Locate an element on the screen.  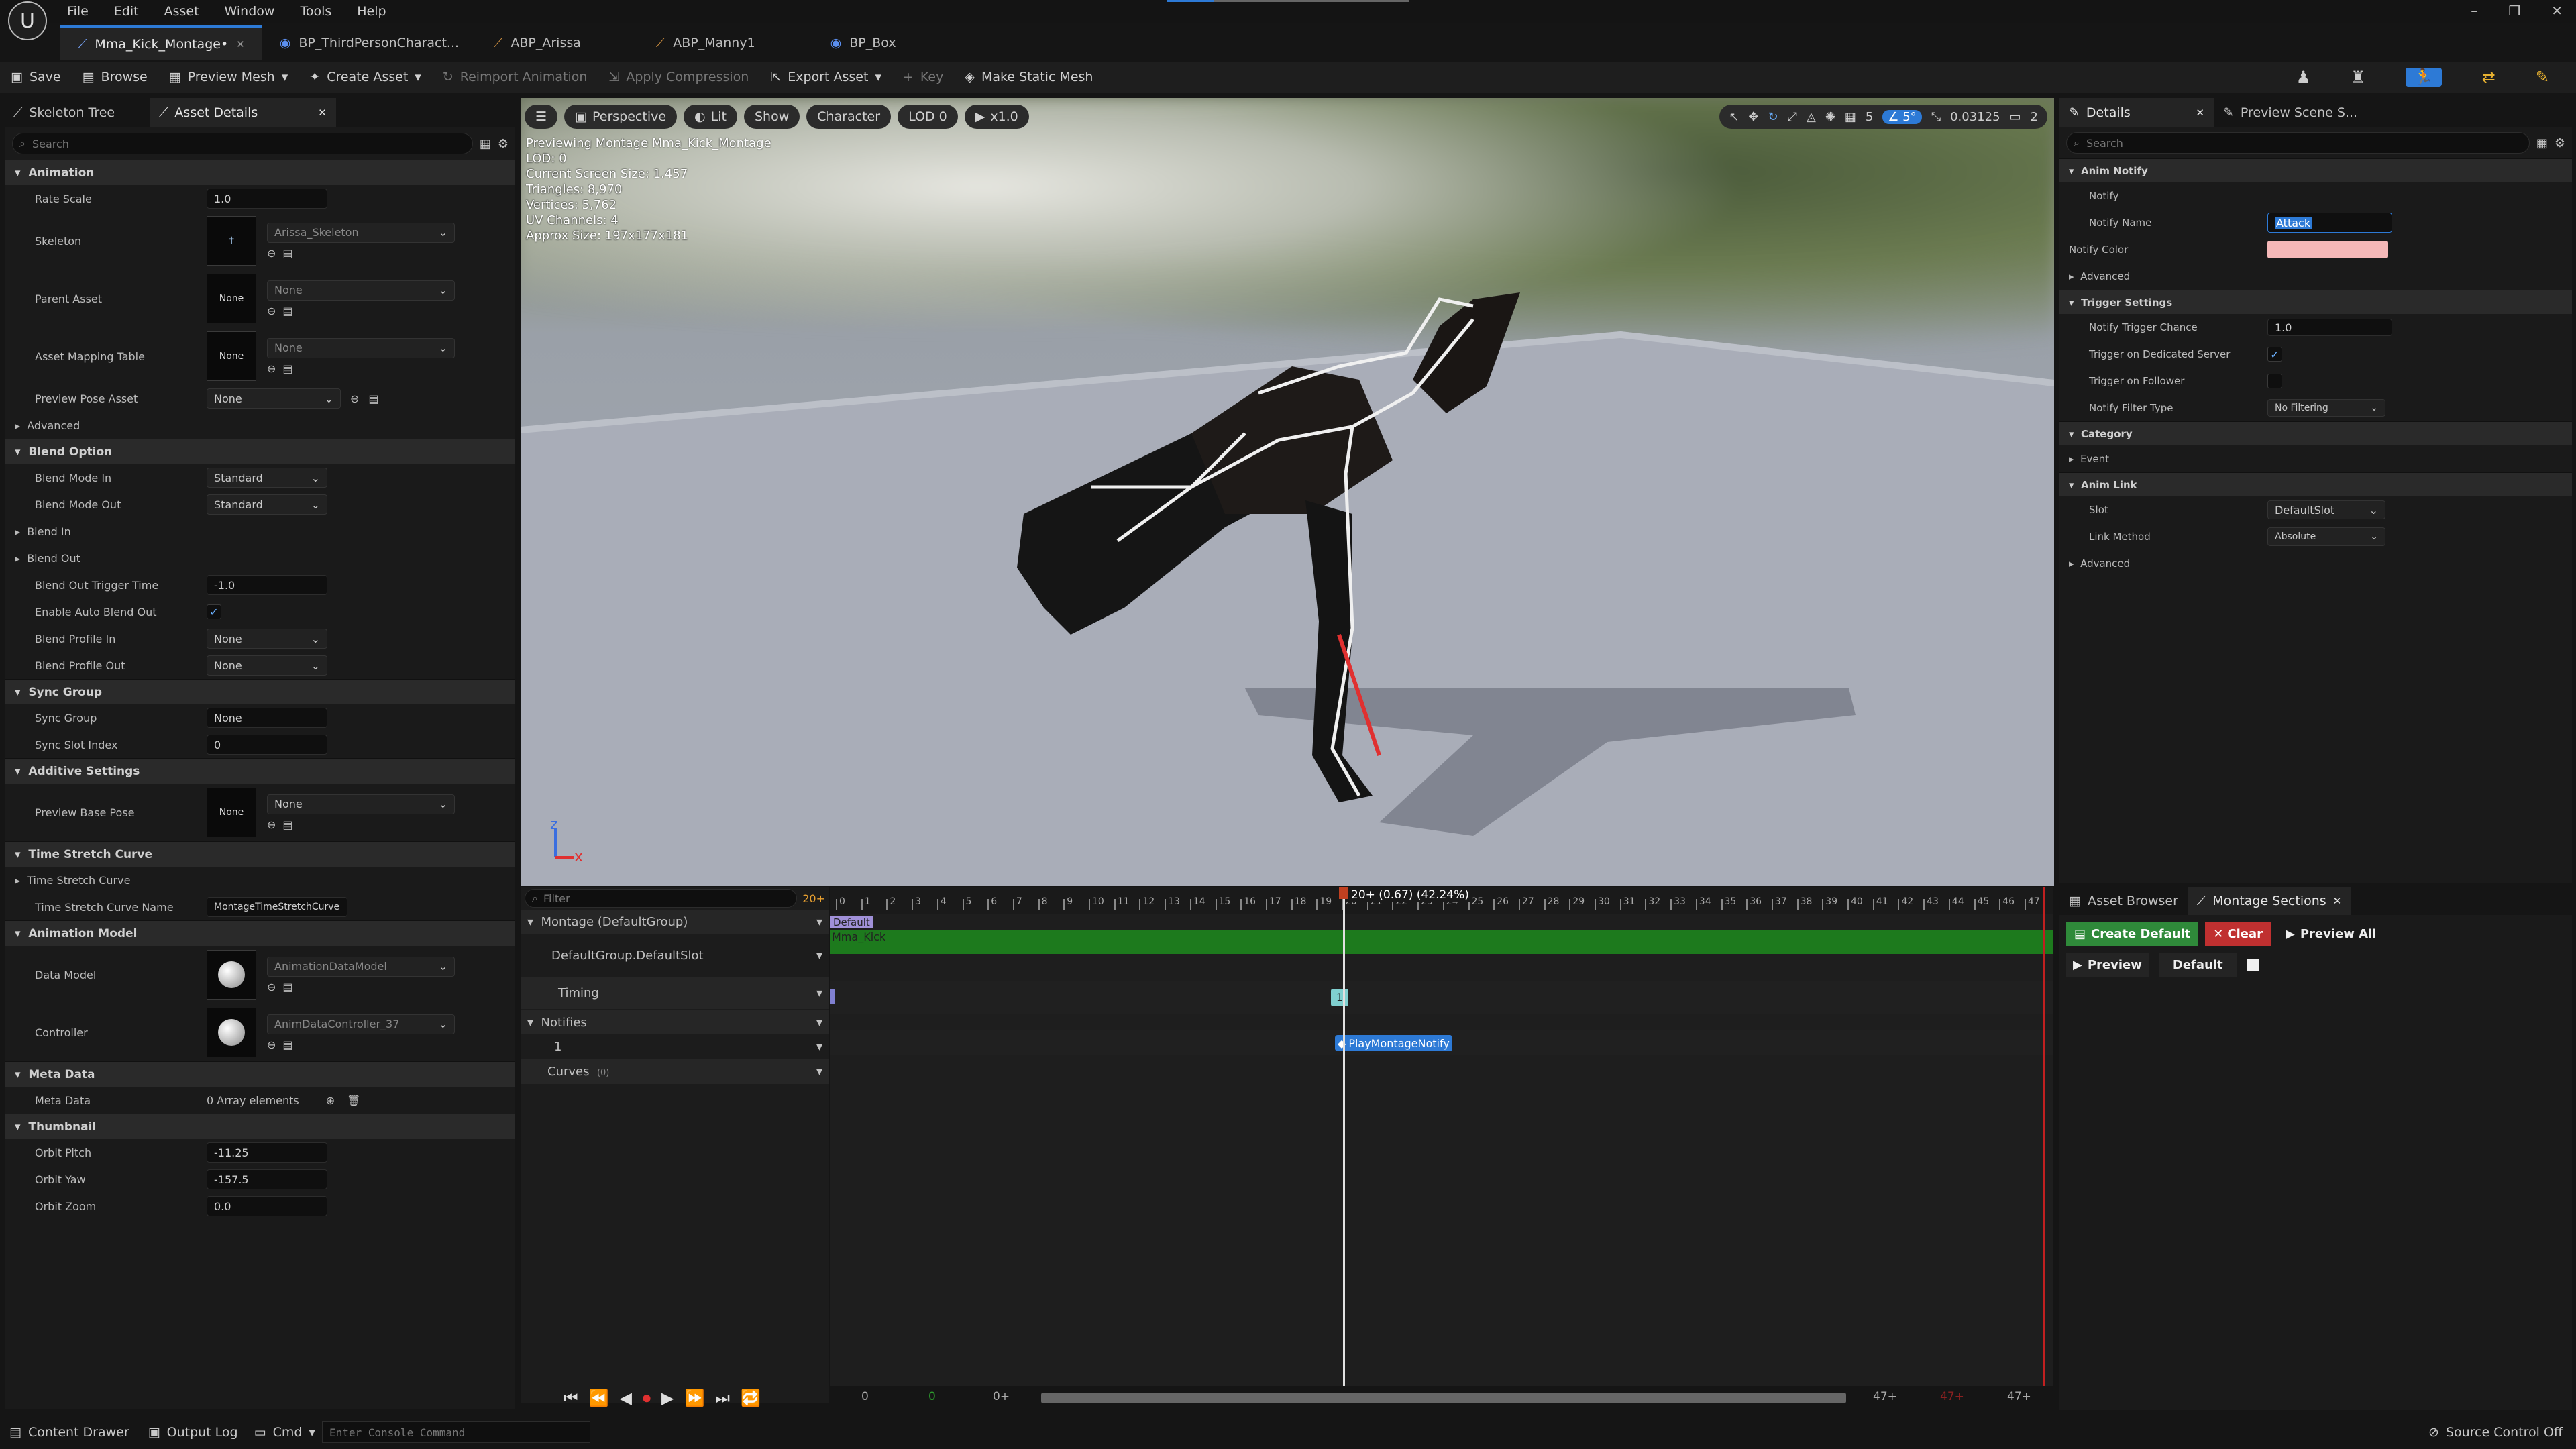
trigger-chance-field: 1.0 is located at coordinates (2329, 327).